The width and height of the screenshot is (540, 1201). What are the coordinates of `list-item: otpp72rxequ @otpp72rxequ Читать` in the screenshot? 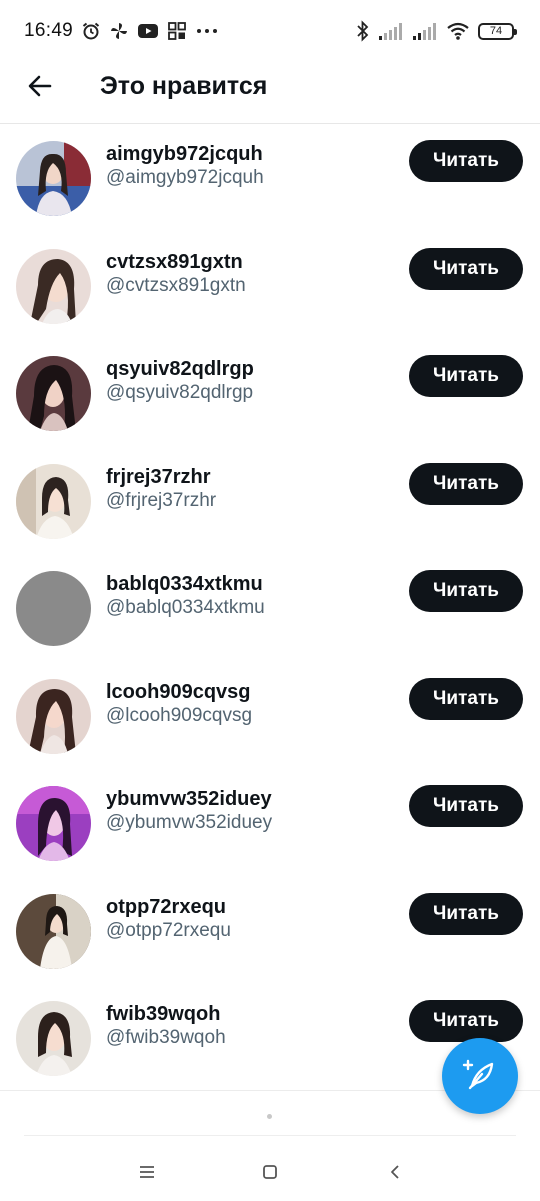 It's located at (270, 931).